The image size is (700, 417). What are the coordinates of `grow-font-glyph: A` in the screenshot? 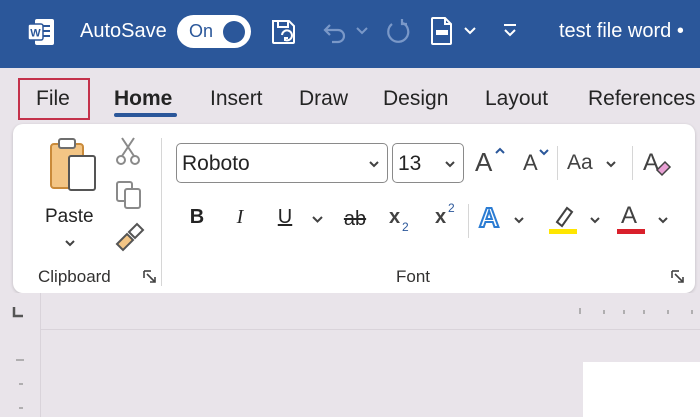 It's located at (484, 162).